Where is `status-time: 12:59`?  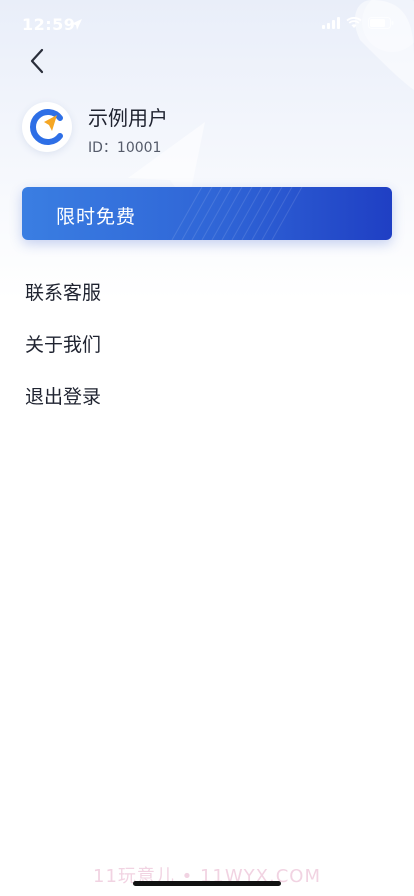 status-time: 12:59 is located at coordinates (49, 24).